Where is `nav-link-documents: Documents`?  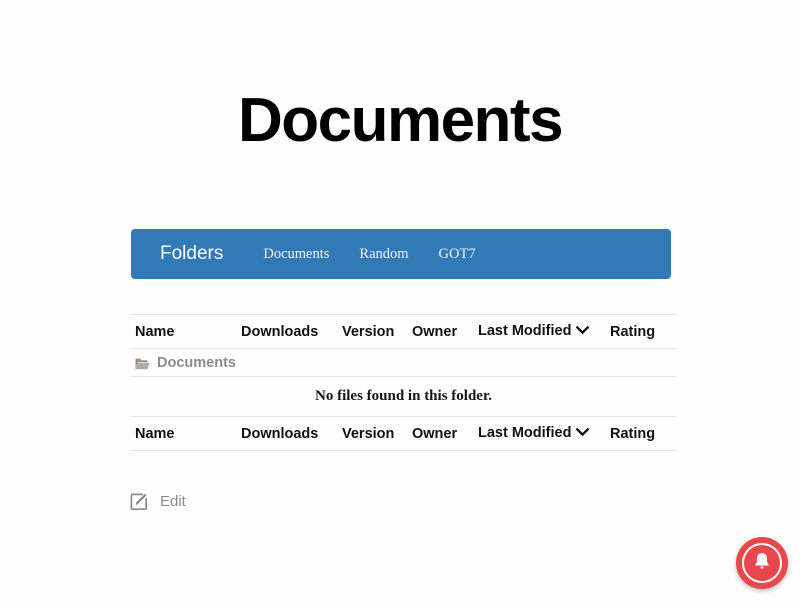
nav-link-documents: Documents is located at coordinates (296, 254).